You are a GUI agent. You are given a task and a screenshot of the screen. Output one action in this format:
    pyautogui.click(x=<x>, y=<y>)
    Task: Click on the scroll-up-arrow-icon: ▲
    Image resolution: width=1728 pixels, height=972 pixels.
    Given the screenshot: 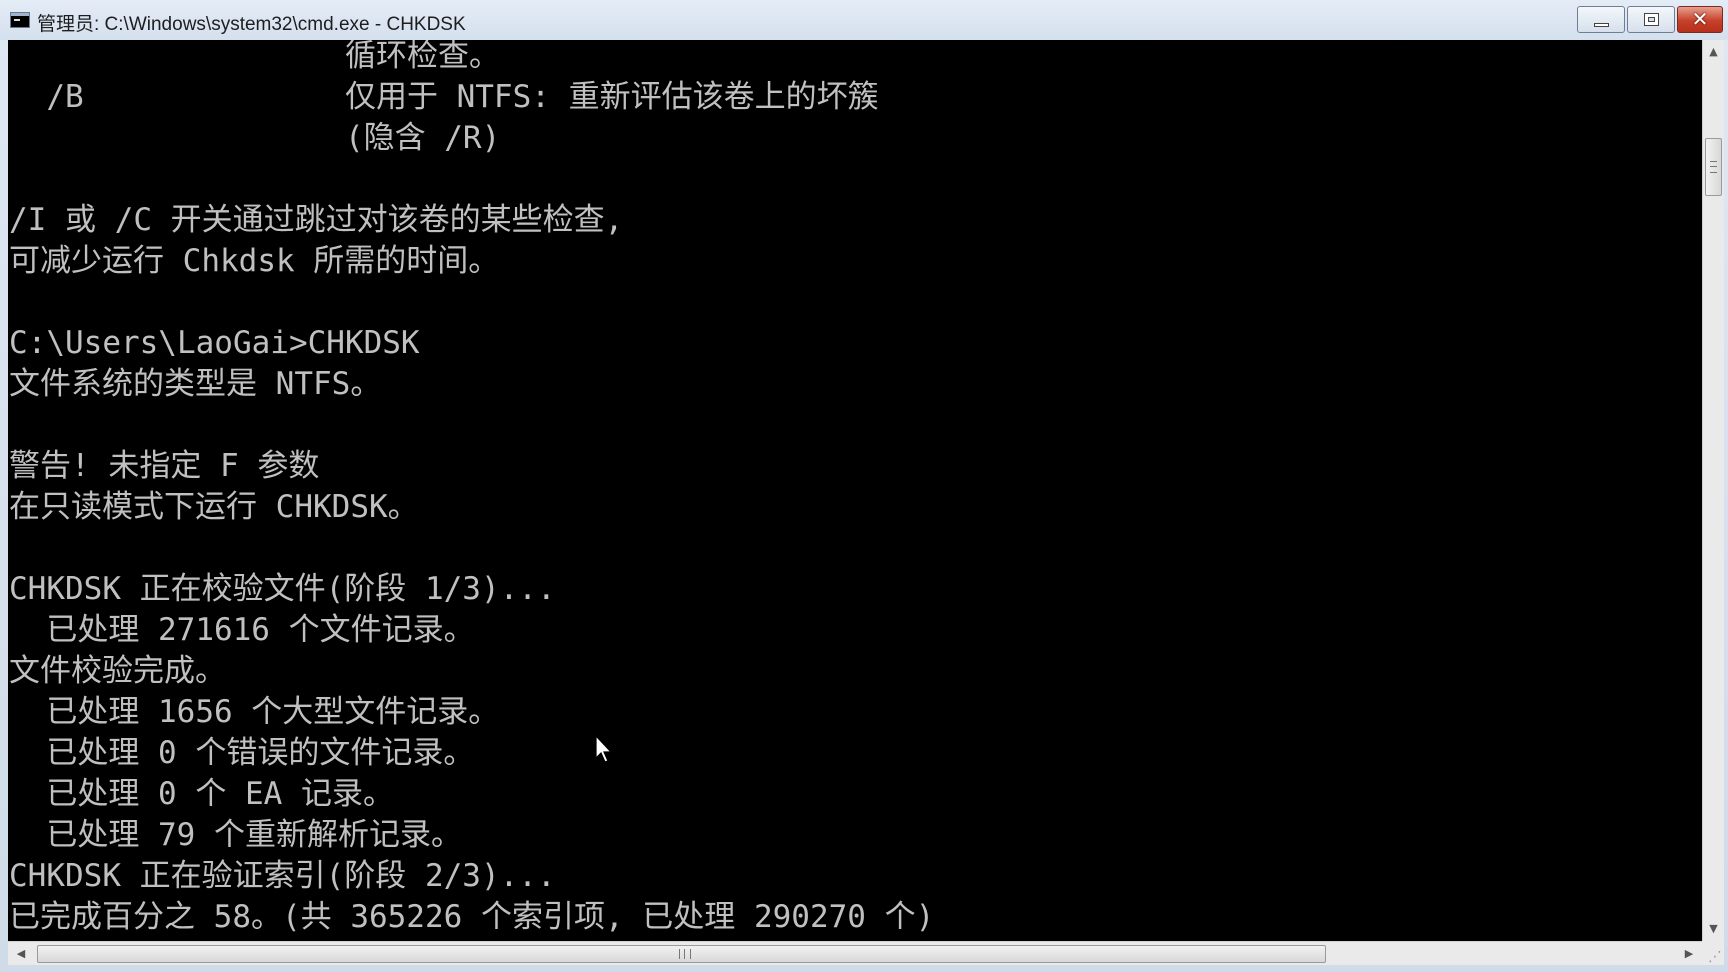 What is the action you would take?
    pyautogui.click(x=1713, y=52)
    